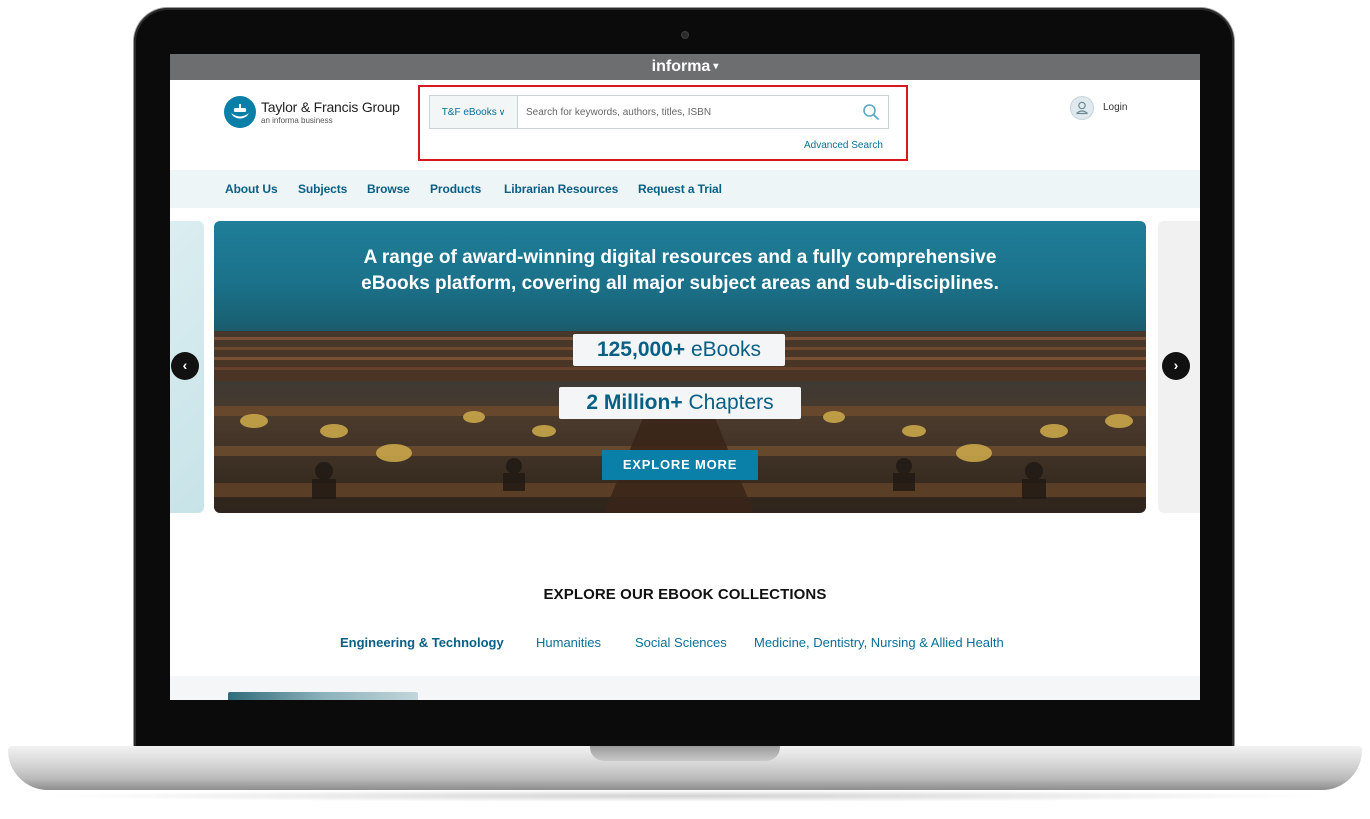 The width and height of the screenshot is (1370, 819). Describe the element at coordinates (330, 107) in the screenshot. I see `logo-name: Taylor & Francis Group` at that location.